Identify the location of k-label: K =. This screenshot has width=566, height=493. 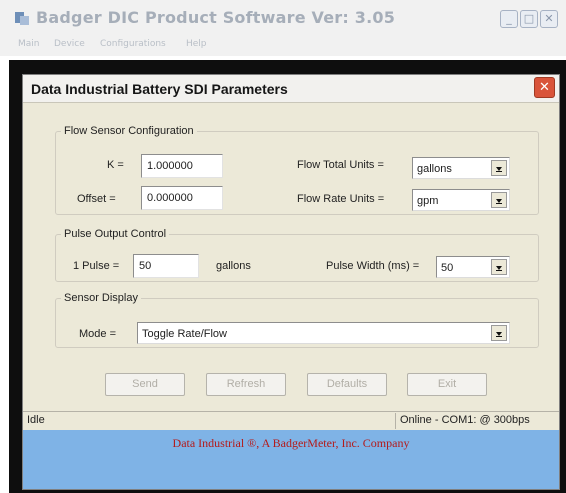
(115, 165).